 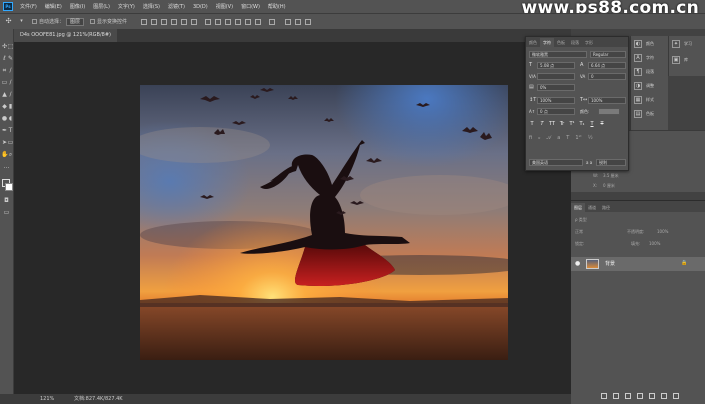 I want to click on tab-swatches: 色板, so click(x=561, y=42).